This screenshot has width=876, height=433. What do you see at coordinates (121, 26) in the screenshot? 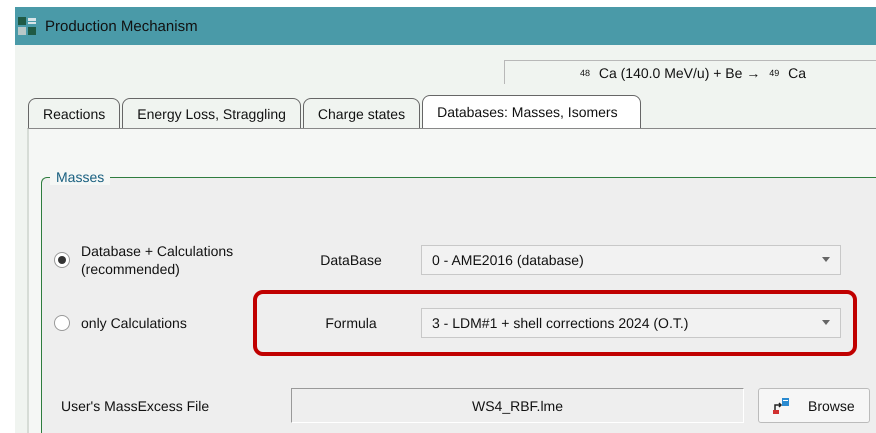
I see `window-title: Production Mechanism` at bounding box center [121, 26].